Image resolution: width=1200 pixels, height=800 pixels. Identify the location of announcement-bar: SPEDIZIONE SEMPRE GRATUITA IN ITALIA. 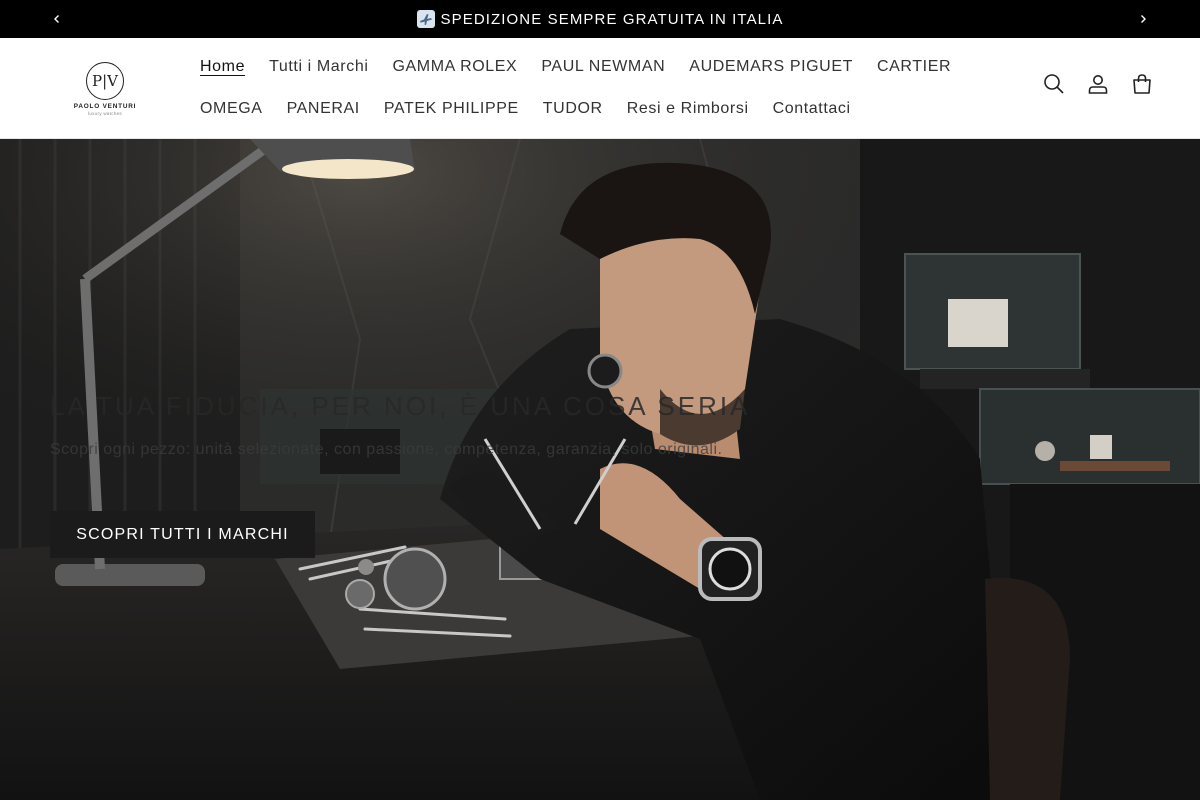
(600, 19).